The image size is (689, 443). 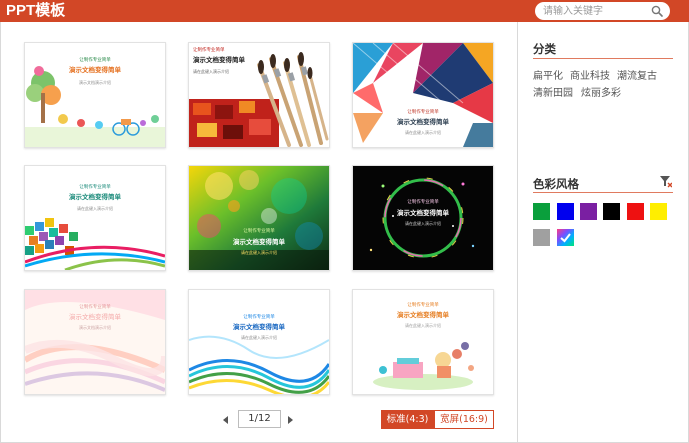 What do you see at coordinates (635, 211) in the screenshot?
I see `color-swatch-red` at bounding box center [635, 211].